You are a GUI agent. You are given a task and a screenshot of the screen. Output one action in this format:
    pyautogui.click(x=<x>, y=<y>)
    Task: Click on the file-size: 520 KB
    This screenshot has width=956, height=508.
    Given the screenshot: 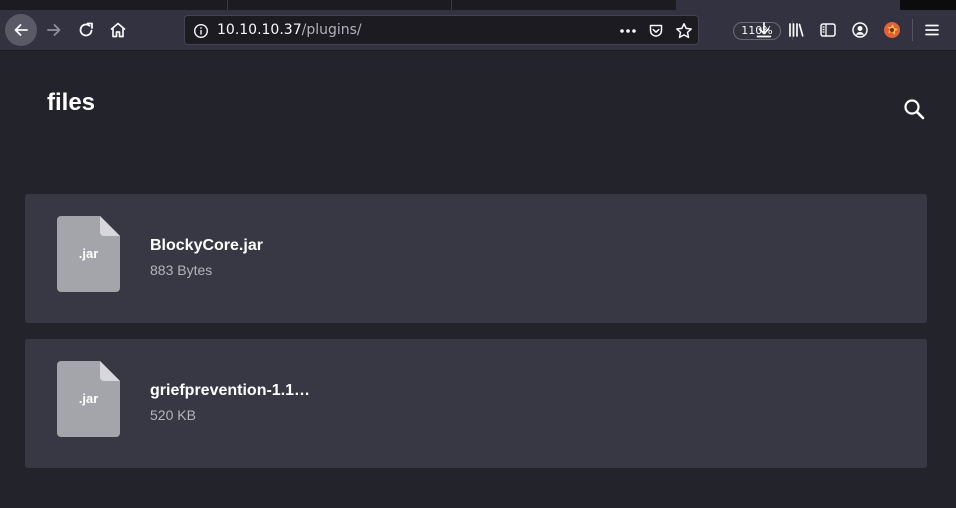 What is the action you would take?
    pyautogui.click(x=173, y=415)
    